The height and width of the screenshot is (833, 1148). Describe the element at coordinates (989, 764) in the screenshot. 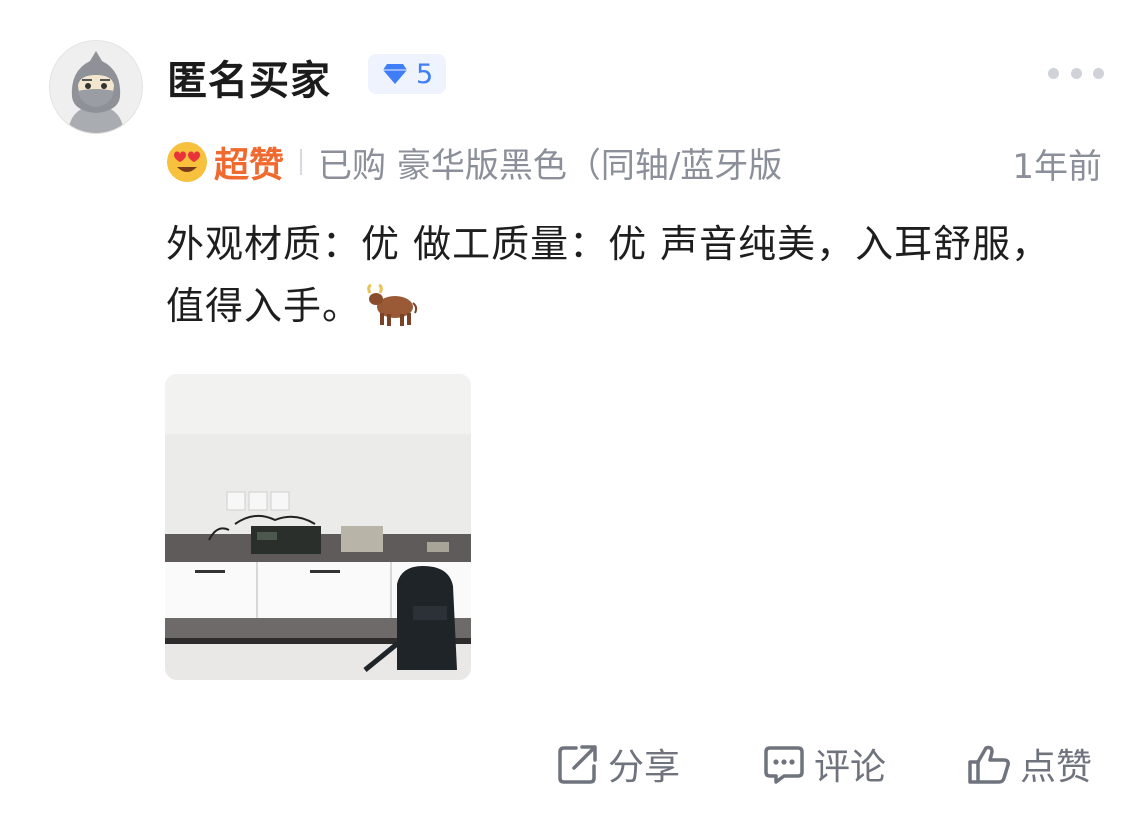

I see `thumbs-up-icon` at that location.